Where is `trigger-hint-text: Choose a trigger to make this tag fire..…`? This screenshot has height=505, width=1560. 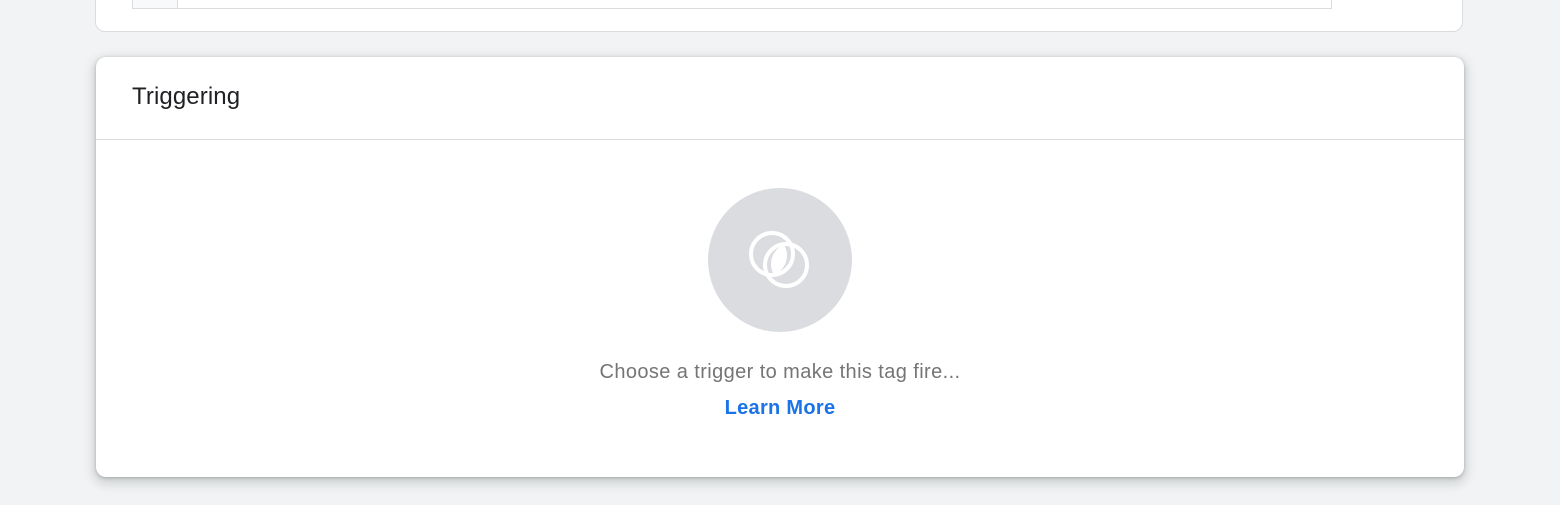
trigger-hint-text: Choose a trigger to make this tag fire..… is located at coordinates (780, 372).